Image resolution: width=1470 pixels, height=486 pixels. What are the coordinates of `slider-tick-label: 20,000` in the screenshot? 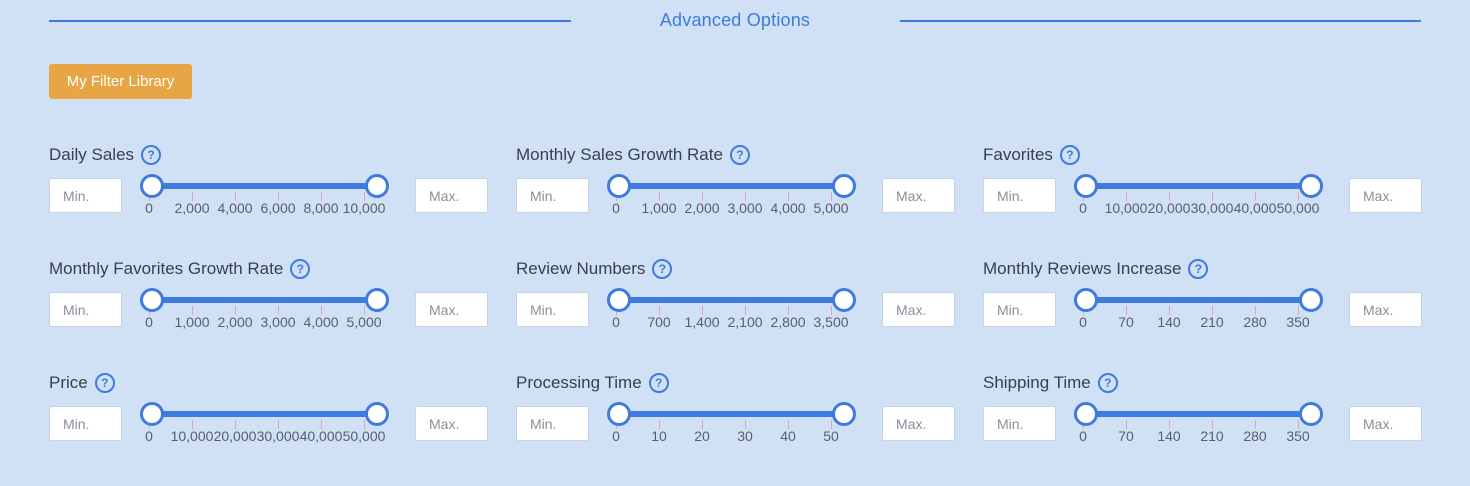 It's located at (235, 436).